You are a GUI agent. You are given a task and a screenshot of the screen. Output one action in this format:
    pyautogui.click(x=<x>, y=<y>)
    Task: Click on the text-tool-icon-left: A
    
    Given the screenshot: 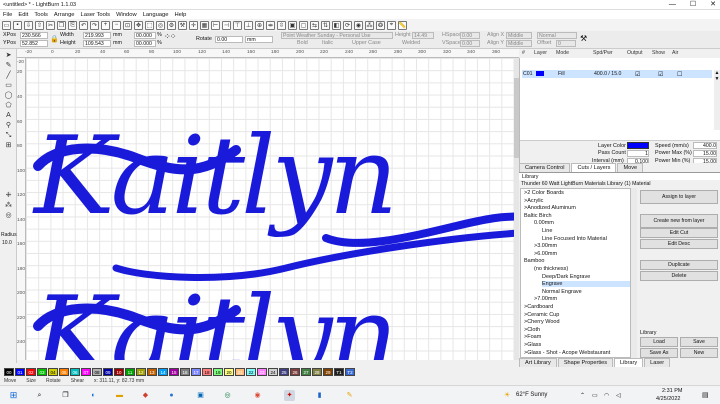 What is the action you would take?
    pyautogui.click(x=8, y=115)
    